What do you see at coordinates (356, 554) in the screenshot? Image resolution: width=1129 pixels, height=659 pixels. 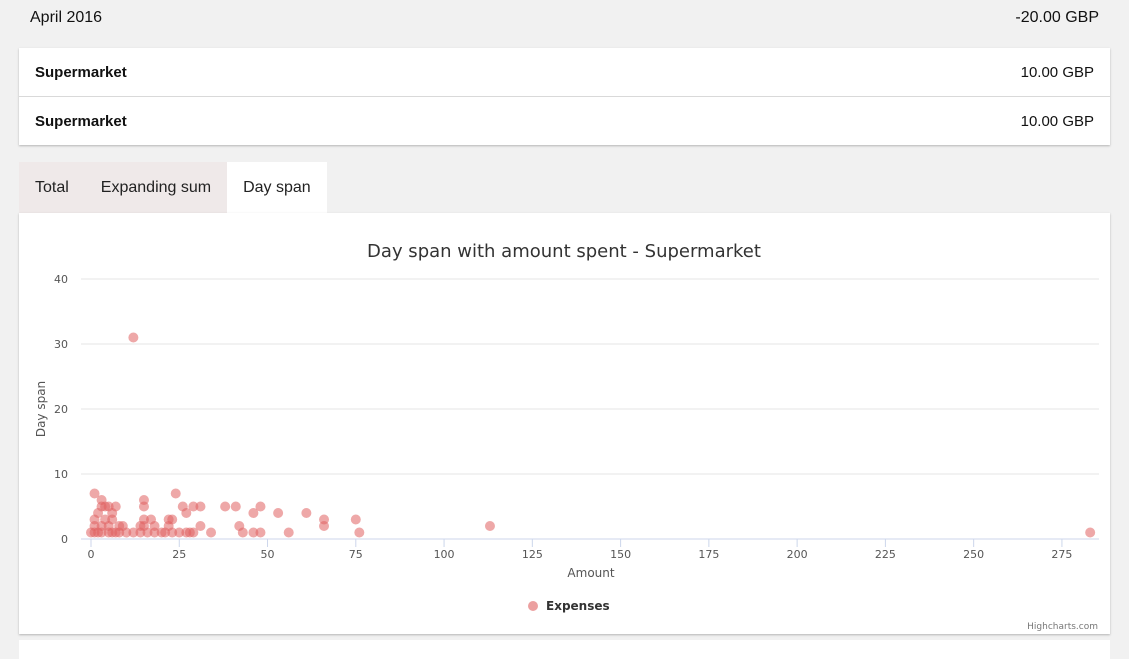 I see `x-tick-label: 75` at bounding box center [356, 554].